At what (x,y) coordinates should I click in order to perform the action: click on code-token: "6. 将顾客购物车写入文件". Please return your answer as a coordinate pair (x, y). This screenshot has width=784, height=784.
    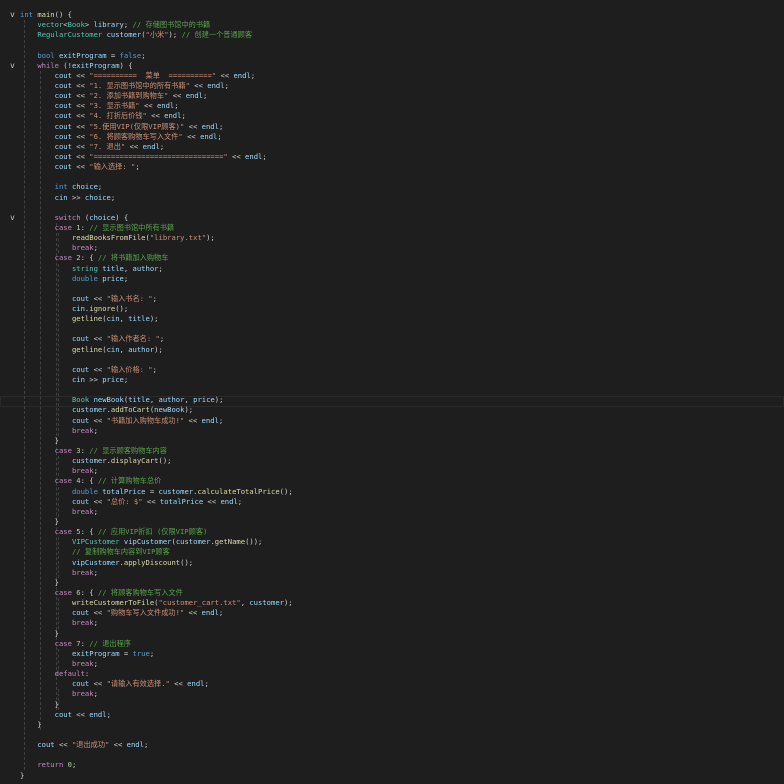
    Looking at the image, I should click on (136, 136).